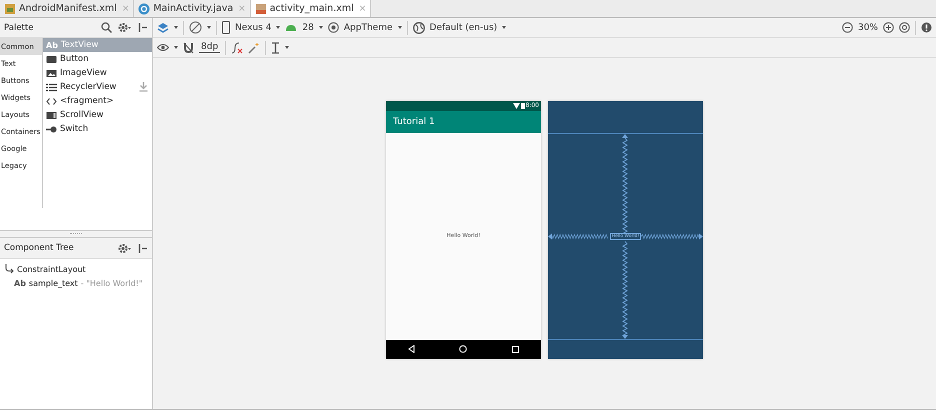 Image resolution: width=936 pixels, height=410 pixels. What do you see at coordinates (192, 8) in the screenshot?
I see `file-tab: MainActivity.java ×` at bounding box center [192, 8].